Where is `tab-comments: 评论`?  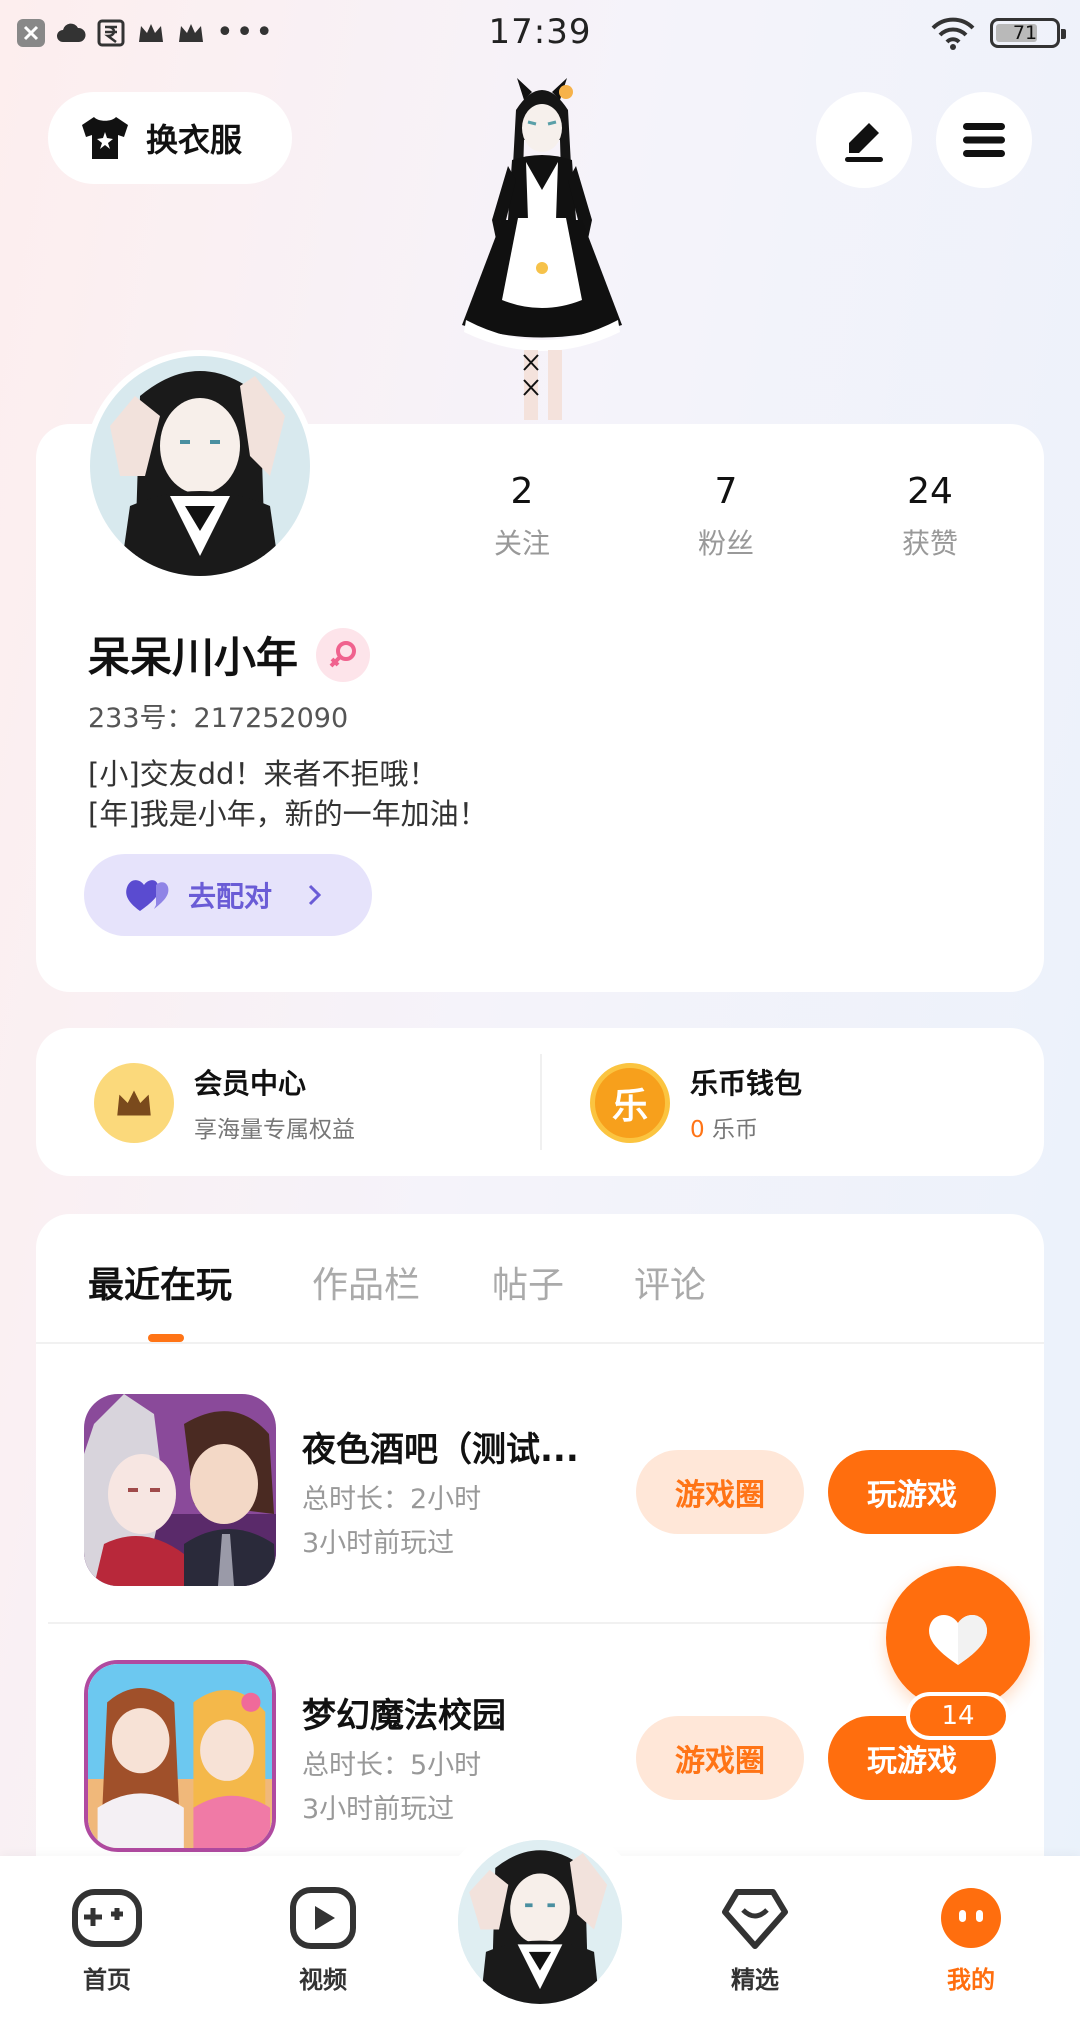
tab-comments: 评论 is located at coordinates (670, 1282).